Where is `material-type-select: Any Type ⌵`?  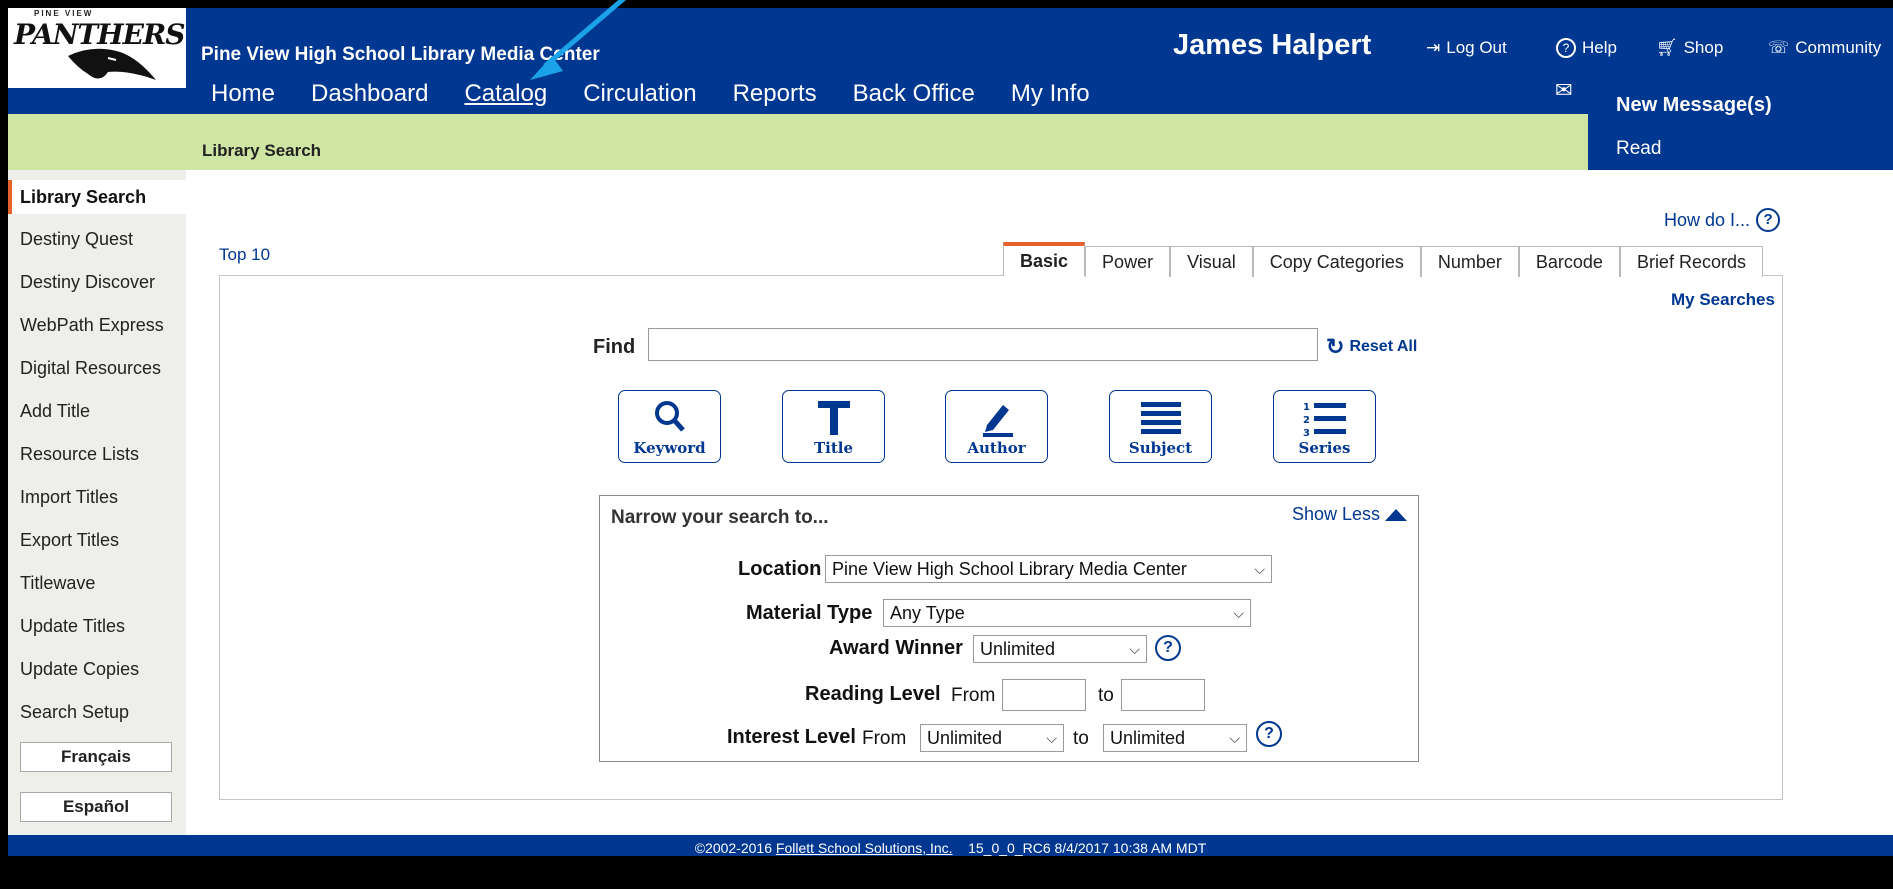
material-type-select: Any Type ⌵ is located at coordinates (1067, 613).